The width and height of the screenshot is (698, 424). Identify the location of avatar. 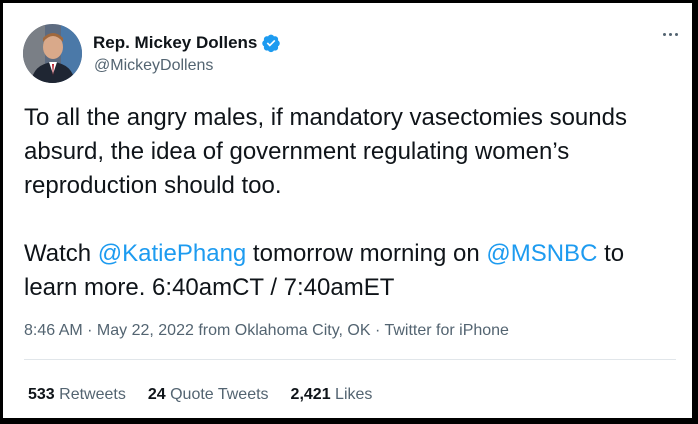
(52, 53).